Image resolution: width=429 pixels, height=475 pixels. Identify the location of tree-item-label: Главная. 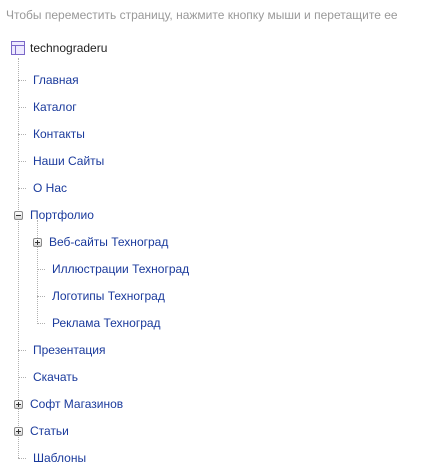
(56, 80).